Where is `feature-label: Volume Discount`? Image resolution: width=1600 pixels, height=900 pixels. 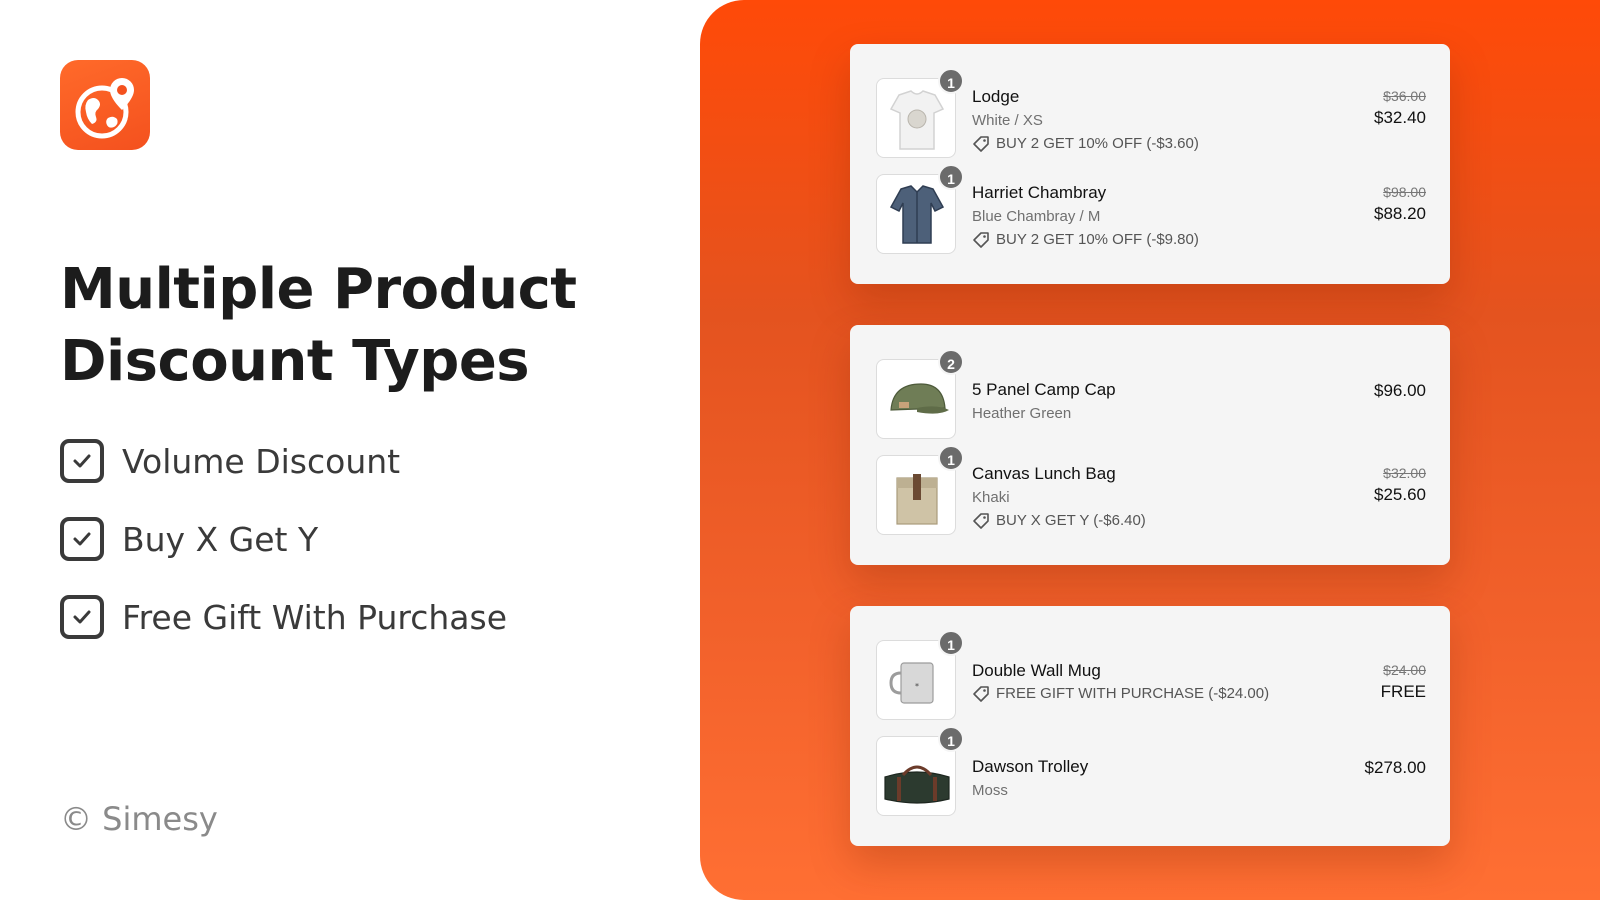 feature-label: Volume Discount is located at coordinates (261, 461).